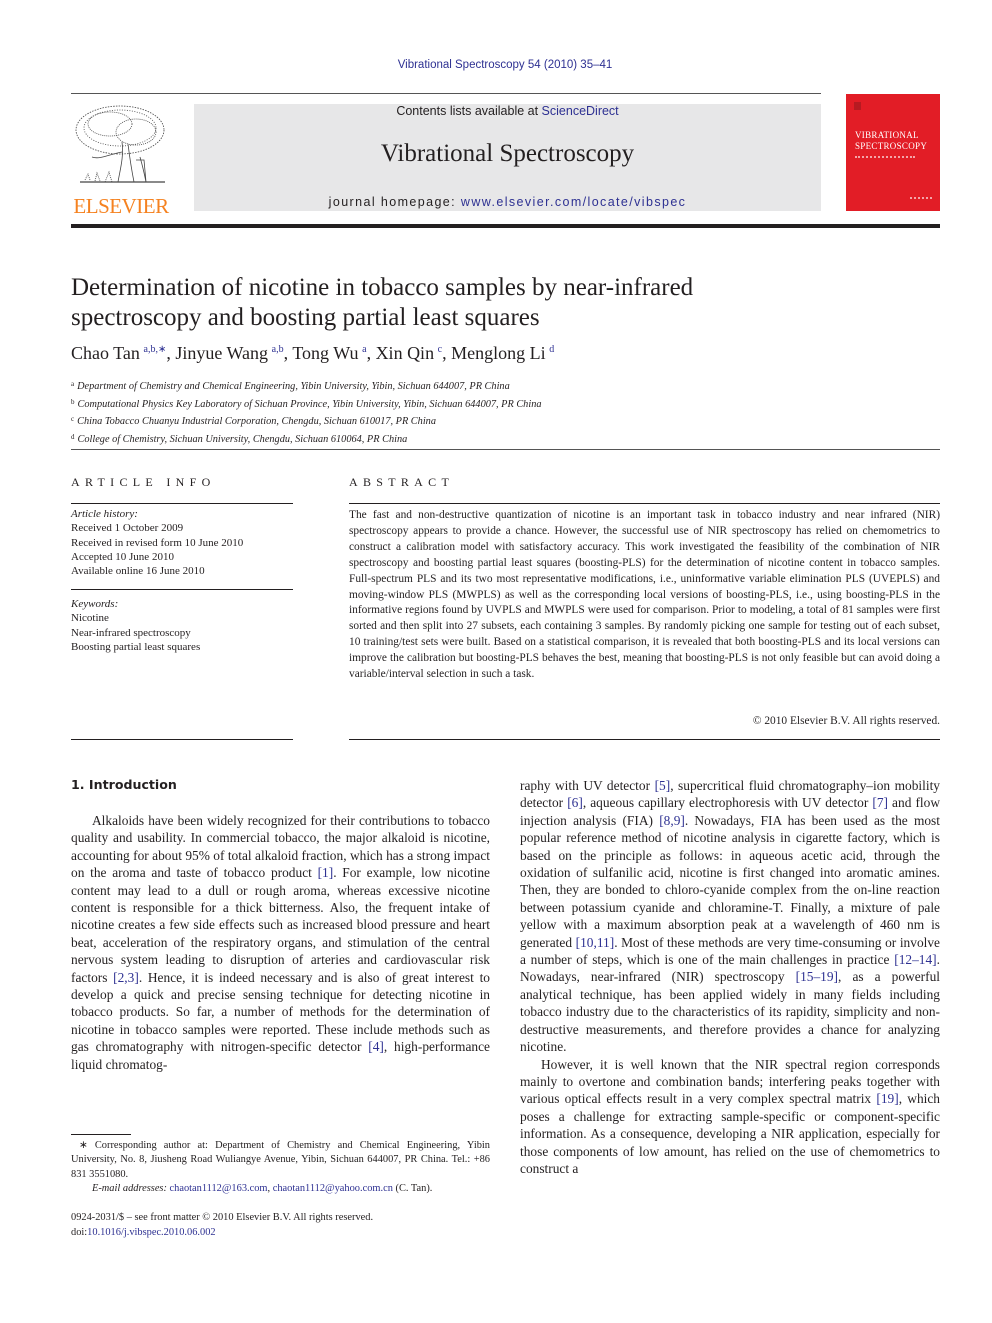 This screenshot has width=992, height=1323. I want to click on history-revised: Received in revised form 10 June 2010, so click(157, 542).